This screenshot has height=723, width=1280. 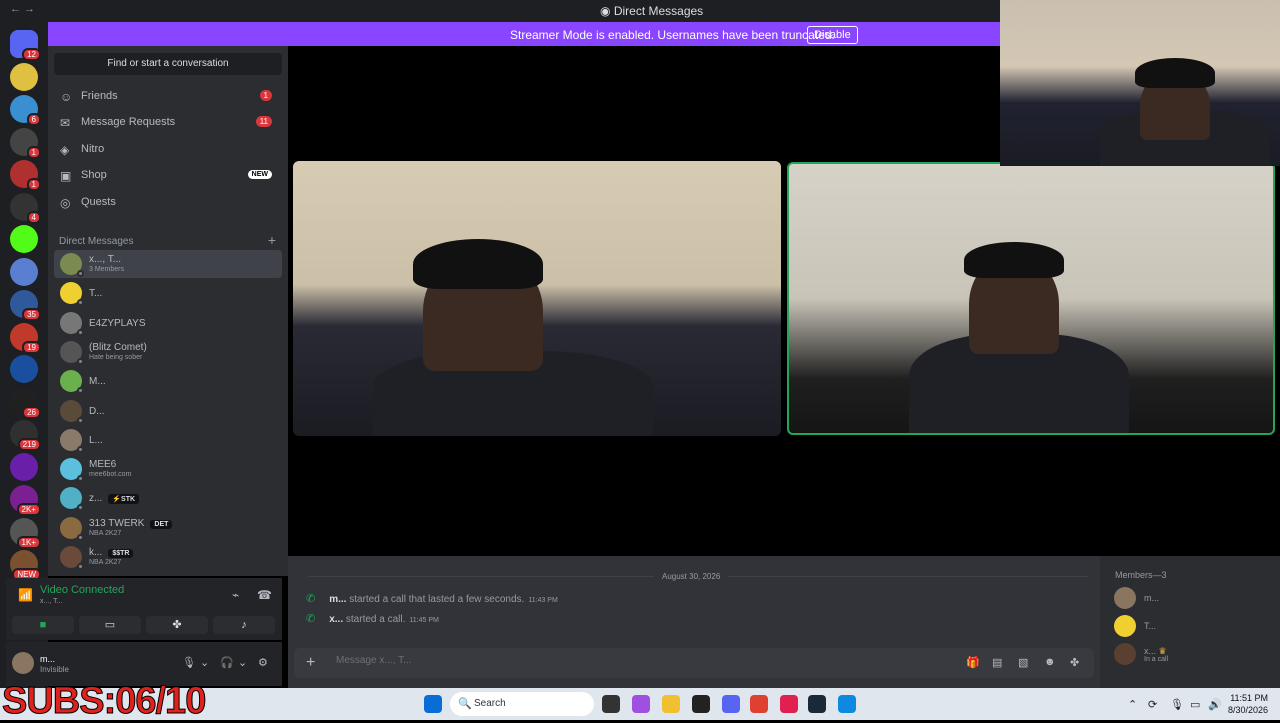 What do you see at coordinates (1248, 704) in the screenshot?
I see `system-clock: 11:51 PM 8/30/2026` at bounding box center [1248, 704].